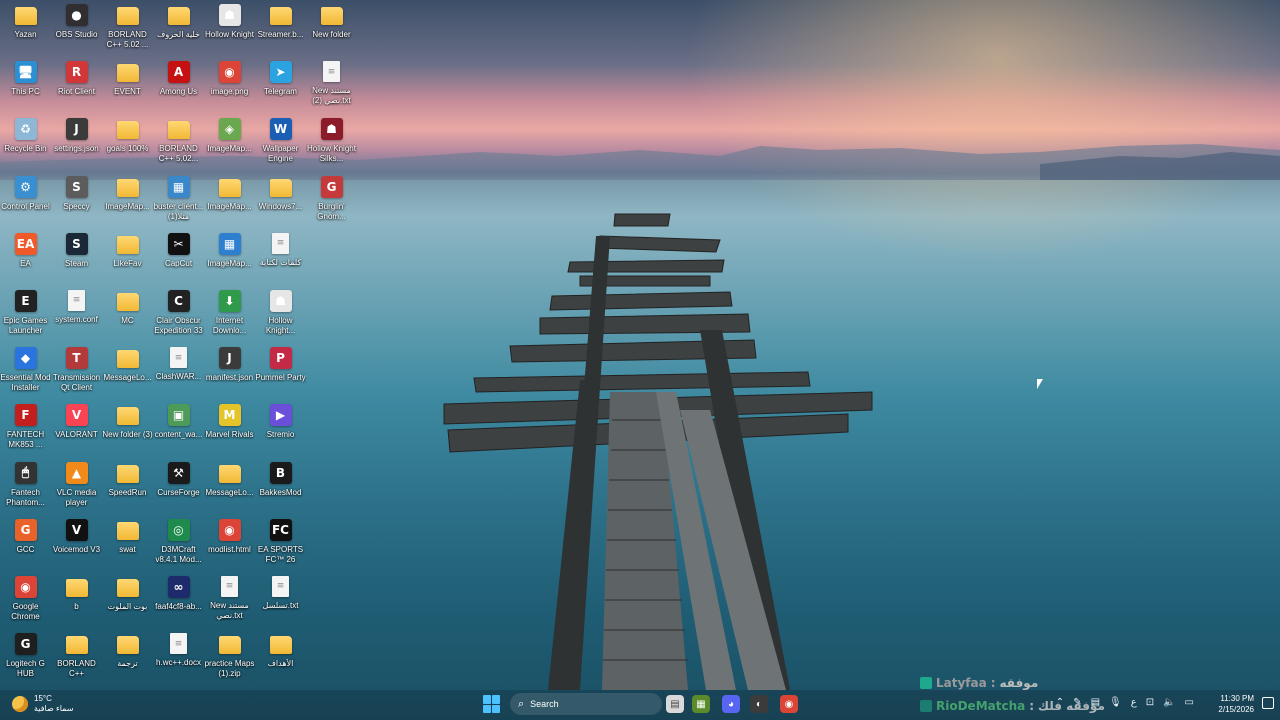 This screenshot has height=720, width=1280. I want to click on keyboard-icon: ▤, so click(1095, 702).